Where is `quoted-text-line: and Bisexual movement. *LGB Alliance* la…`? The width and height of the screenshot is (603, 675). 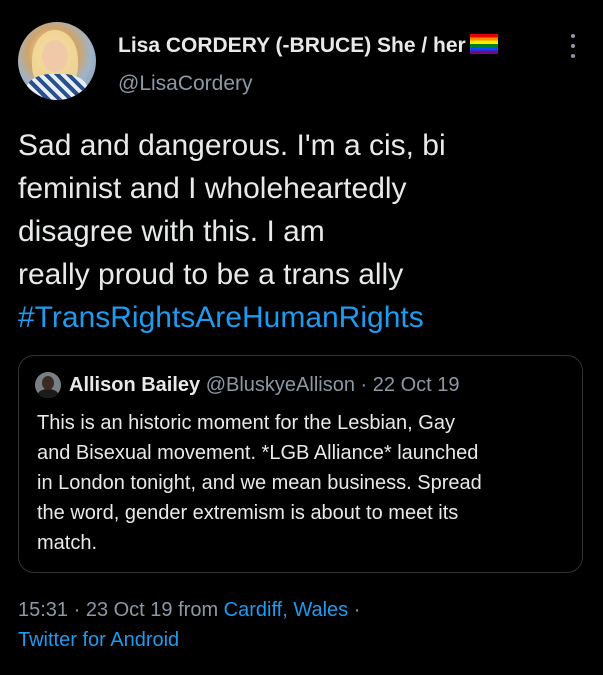
quoted-text-line: and Bisexual movement. *LGB Alliance* la… is located at coordinates (258, 453).